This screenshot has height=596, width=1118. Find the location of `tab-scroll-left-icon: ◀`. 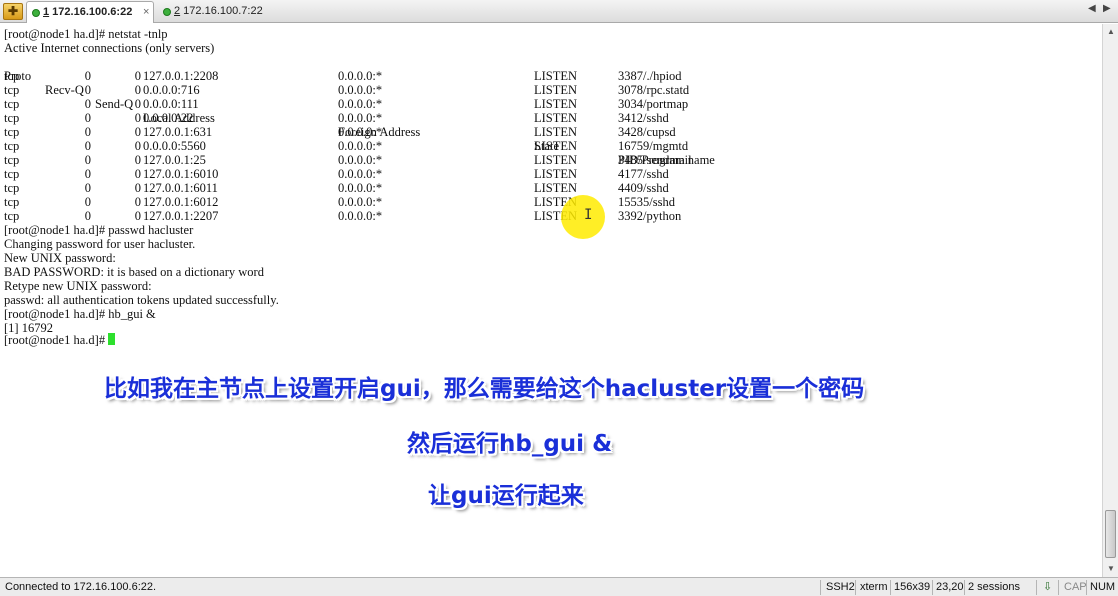

tab-scroll-left-icon: ◀ is located at coordinates (1092, 8).